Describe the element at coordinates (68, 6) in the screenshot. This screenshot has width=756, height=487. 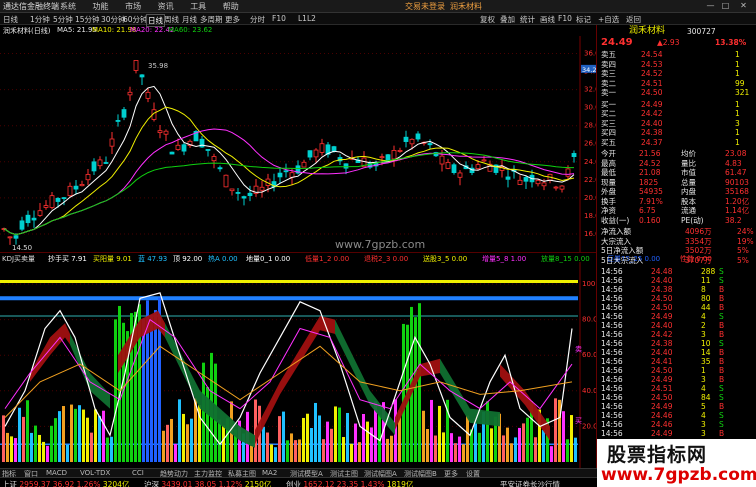
I see `menu-system: 系统` at that location.